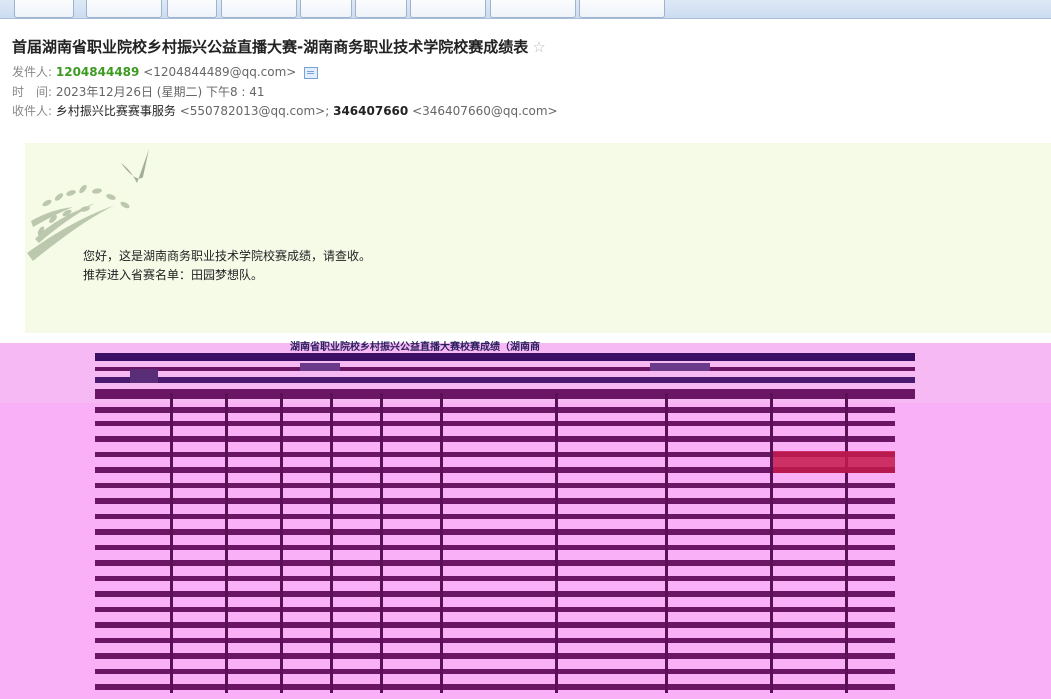  Describe the element at coordinates (485, 111) in the screenshot. I see `recipient-2-address: <346407660@qq.com>` at that location.